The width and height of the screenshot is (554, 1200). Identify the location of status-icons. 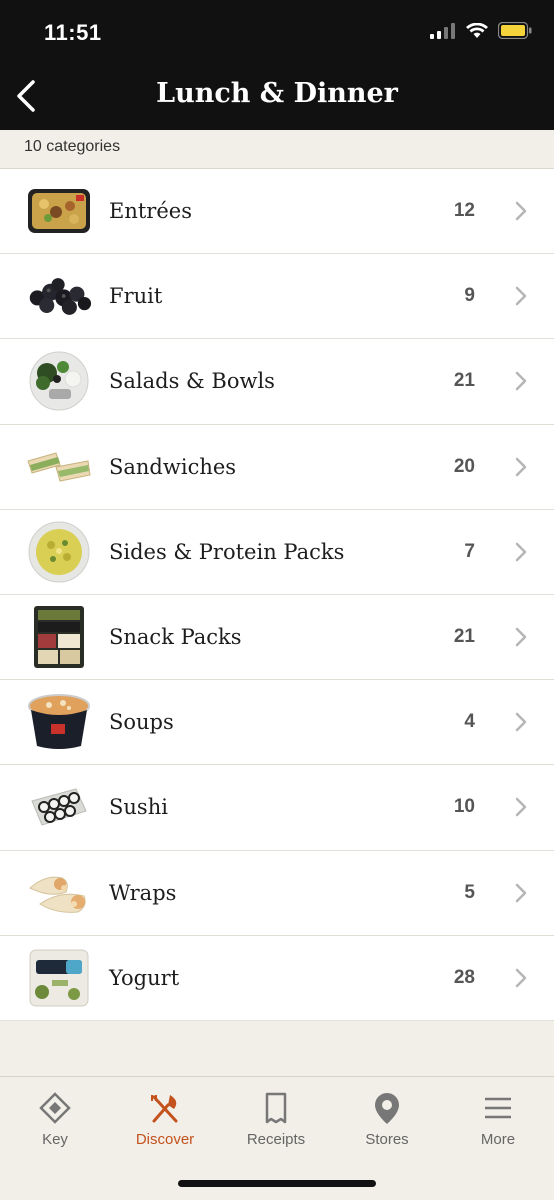
(481, 30).